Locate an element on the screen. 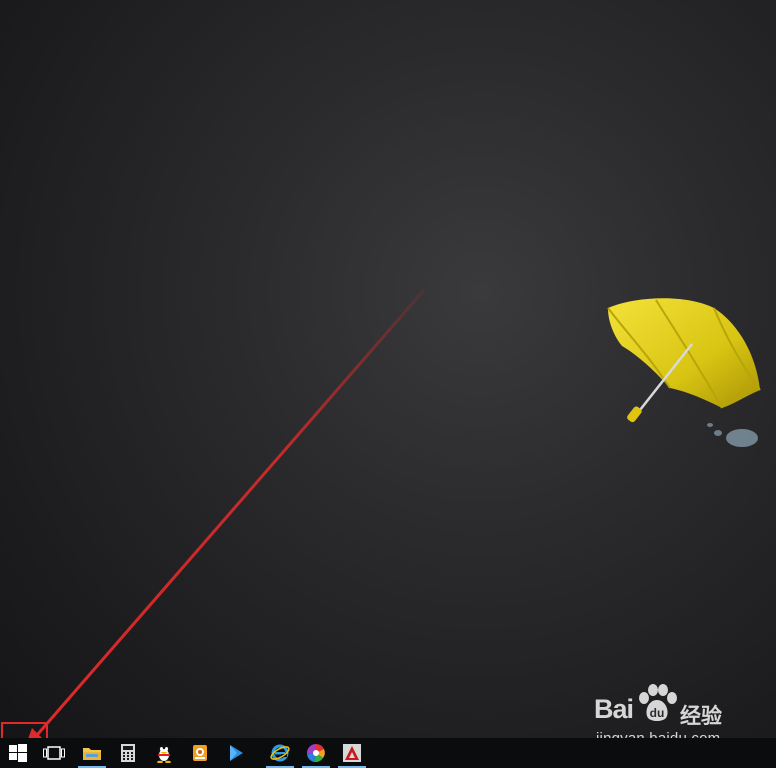  autocad-icon is located at coordinates (352, 753).